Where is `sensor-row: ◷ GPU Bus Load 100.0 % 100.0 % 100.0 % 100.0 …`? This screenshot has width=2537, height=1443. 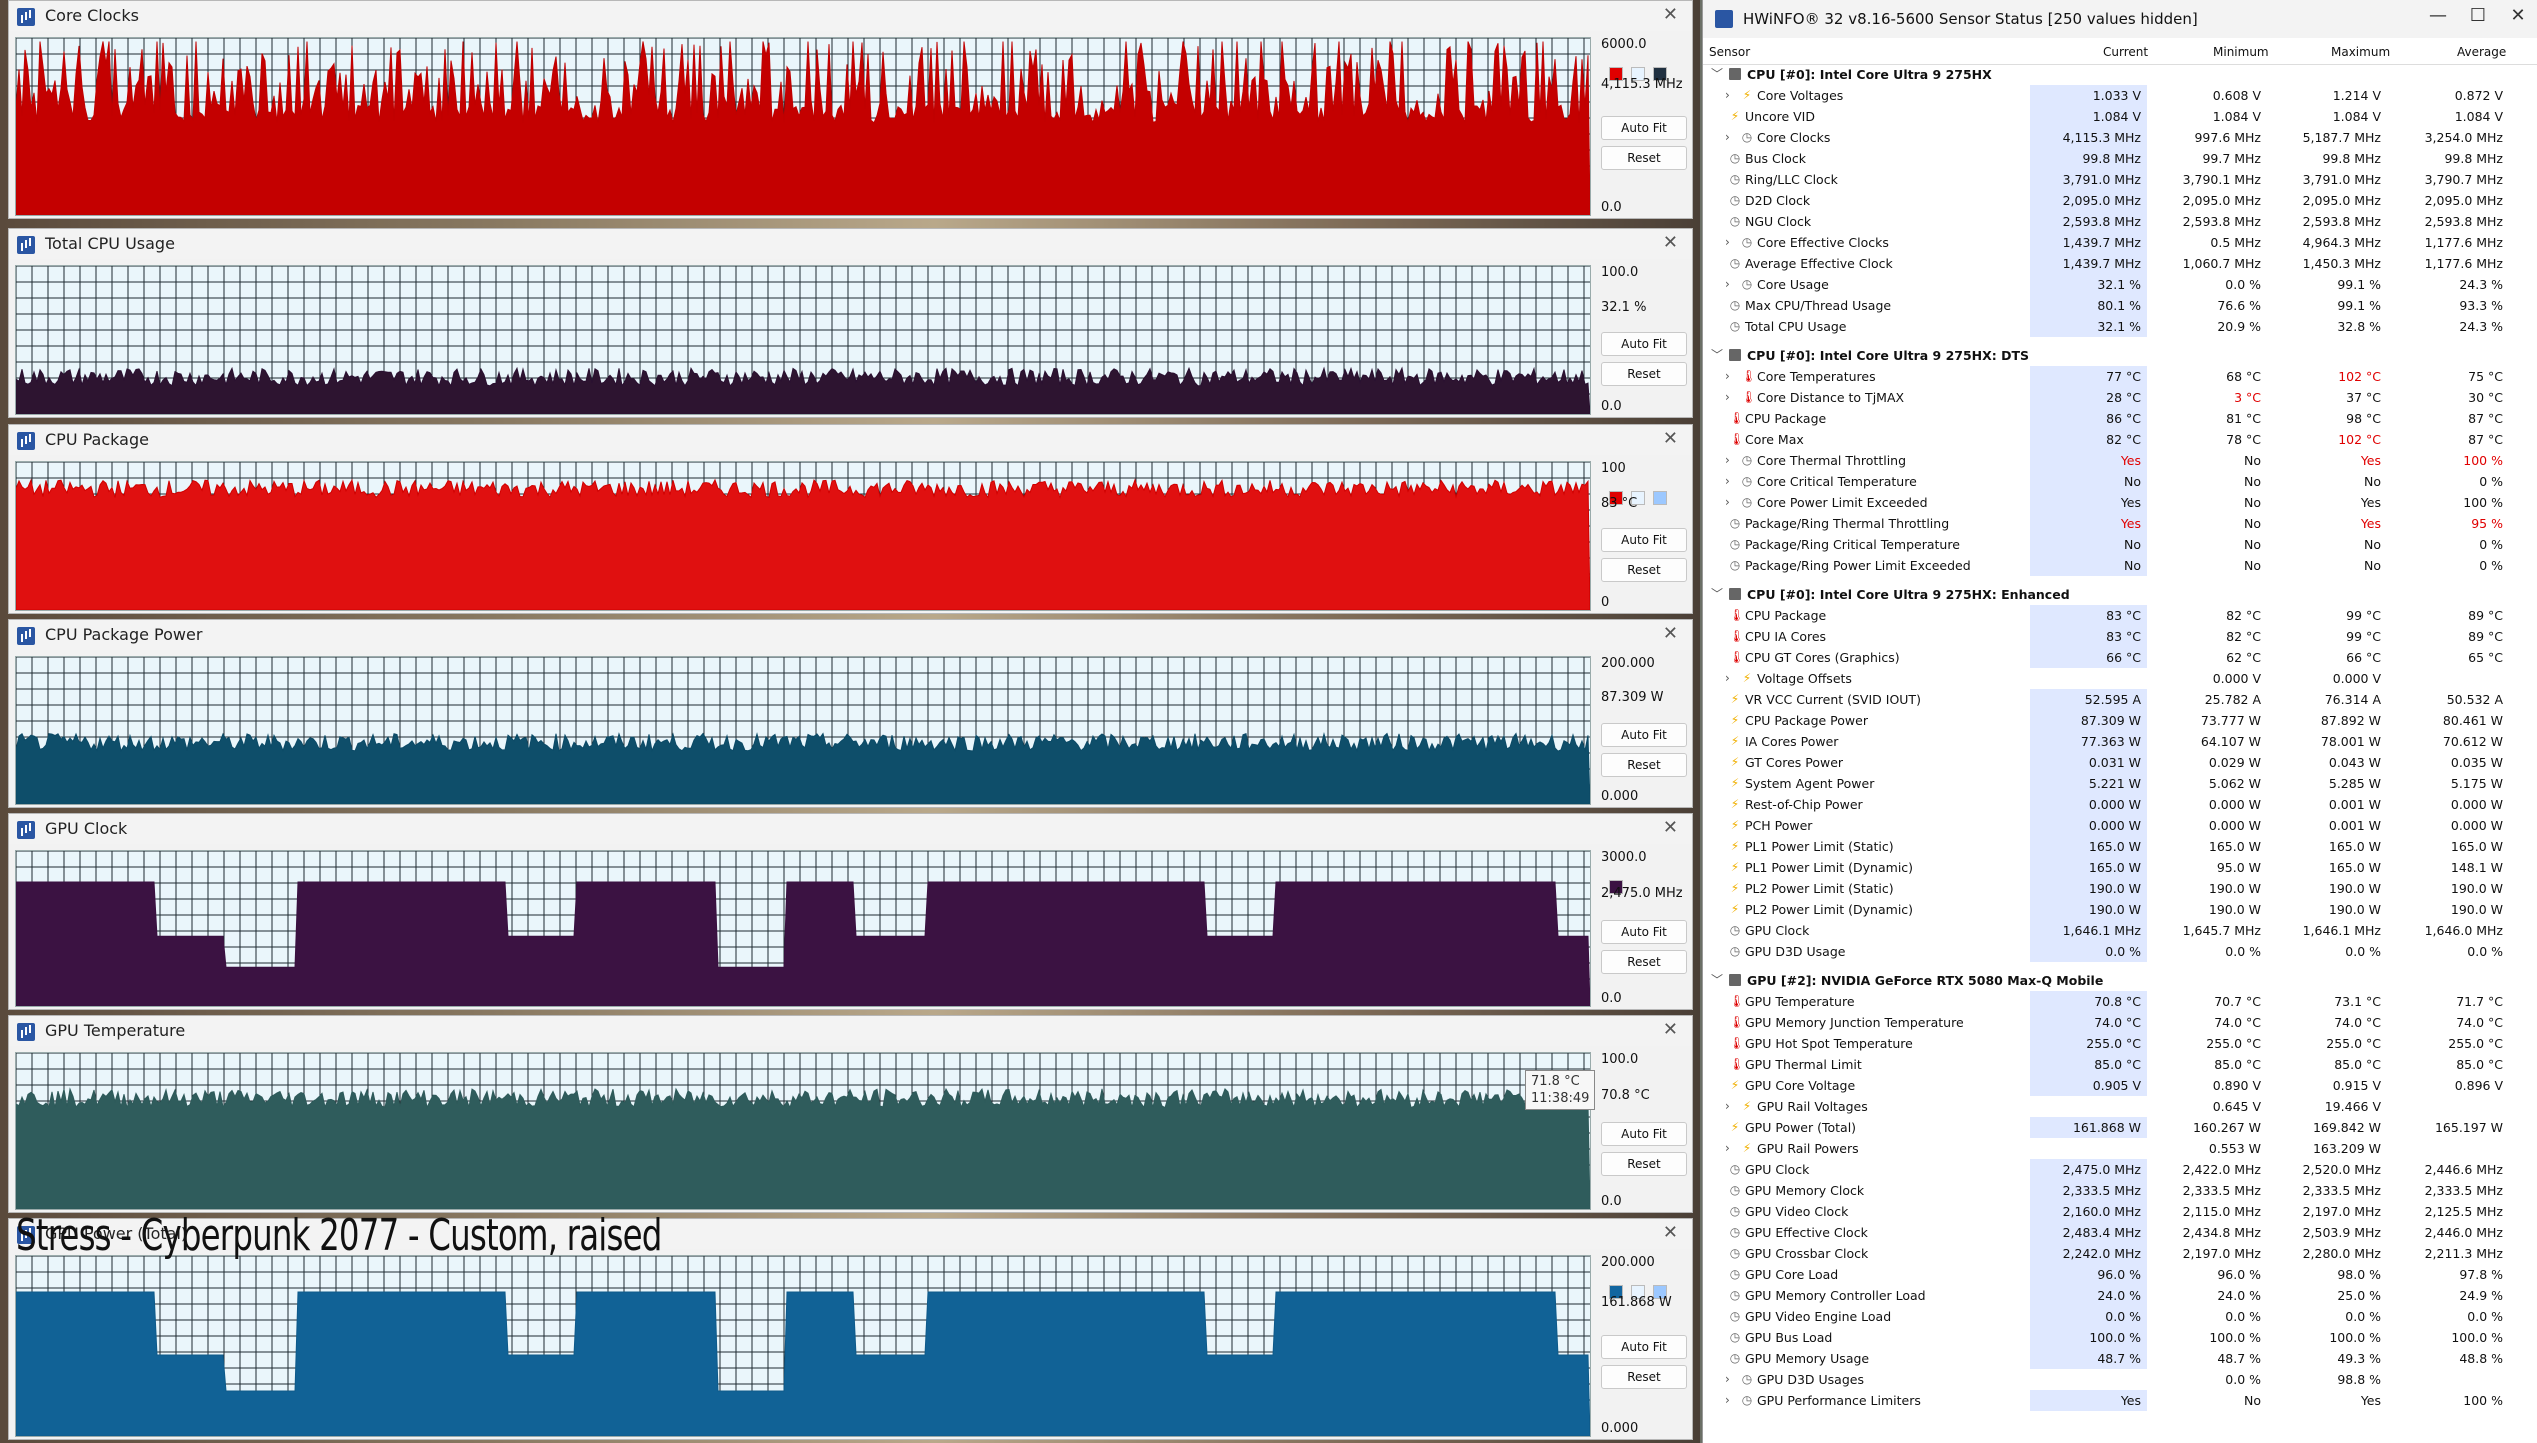
sensor-row: ◷ GPU Bus Load 100.0 % 100.0 % 100.0 % 100.0 … is located at coordinates (2120, 1337).